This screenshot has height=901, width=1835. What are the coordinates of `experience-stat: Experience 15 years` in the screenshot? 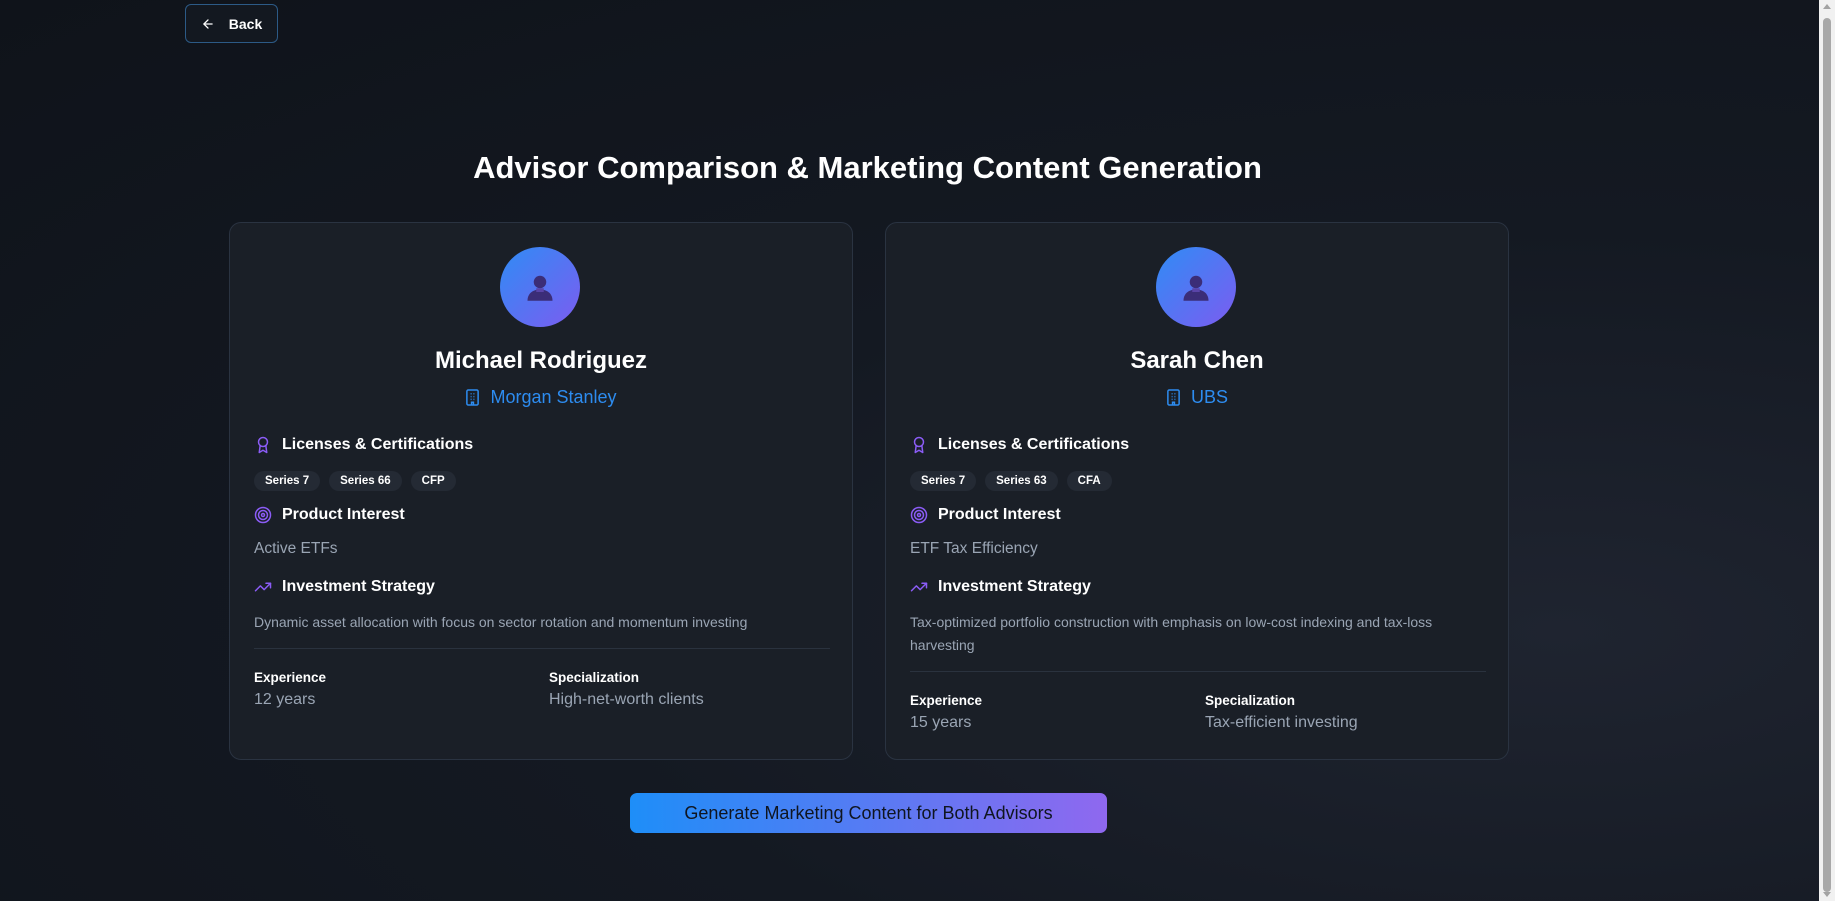 It's located at (946, 712).